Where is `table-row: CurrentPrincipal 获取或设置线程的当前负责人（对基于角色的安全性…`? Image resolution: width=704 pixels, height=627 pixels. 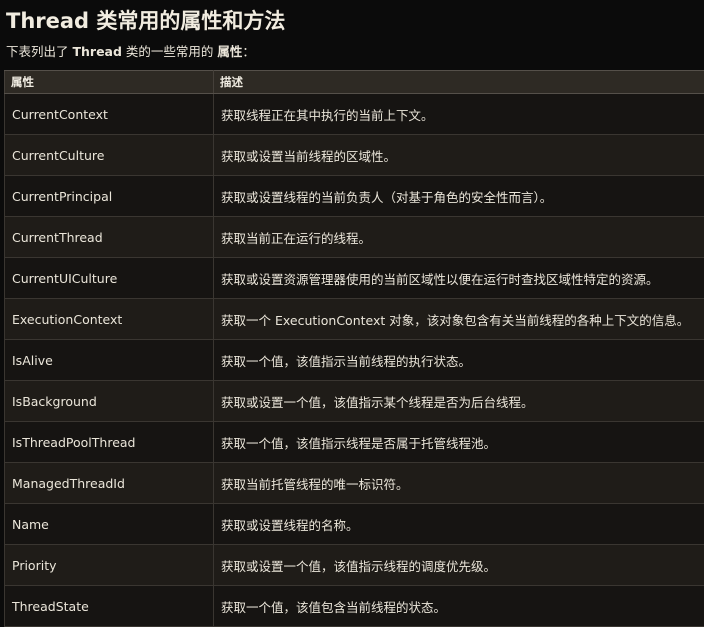
table-row: CurrentPrincipal 获取或设置线程的当前负责人（对基于角色的安全性… is located at coordinates (354, 196).